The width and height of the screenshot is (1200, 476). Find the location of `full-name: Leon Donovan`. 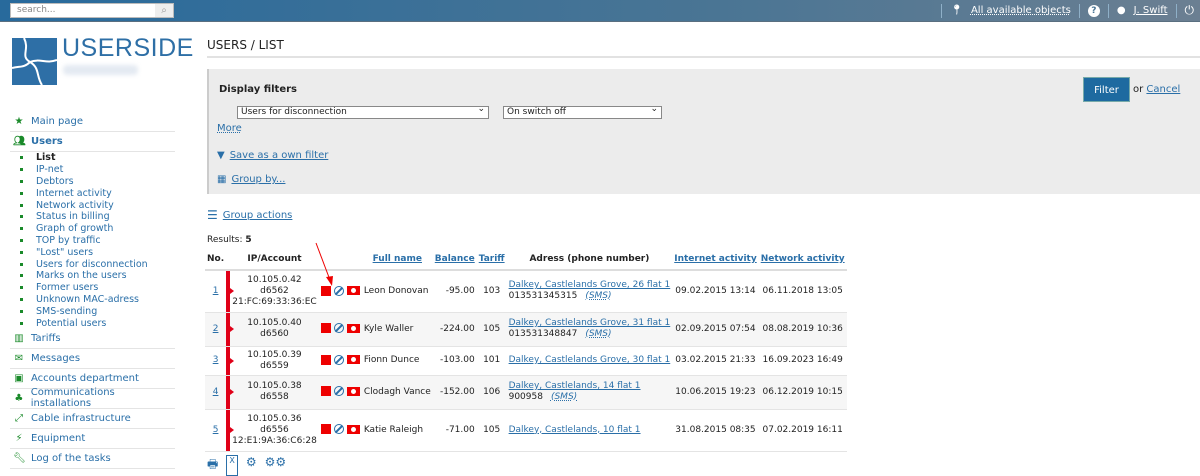

full-name: Leon Donovan is located at coordinates (397, 291).